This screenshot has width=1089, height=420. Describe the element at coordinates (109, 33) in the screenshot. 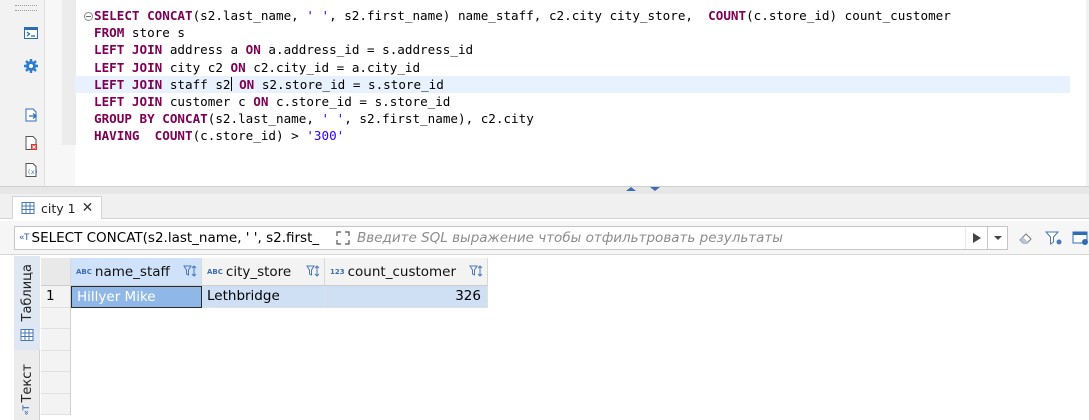

I see `sql-keyword: FROM` at that location.